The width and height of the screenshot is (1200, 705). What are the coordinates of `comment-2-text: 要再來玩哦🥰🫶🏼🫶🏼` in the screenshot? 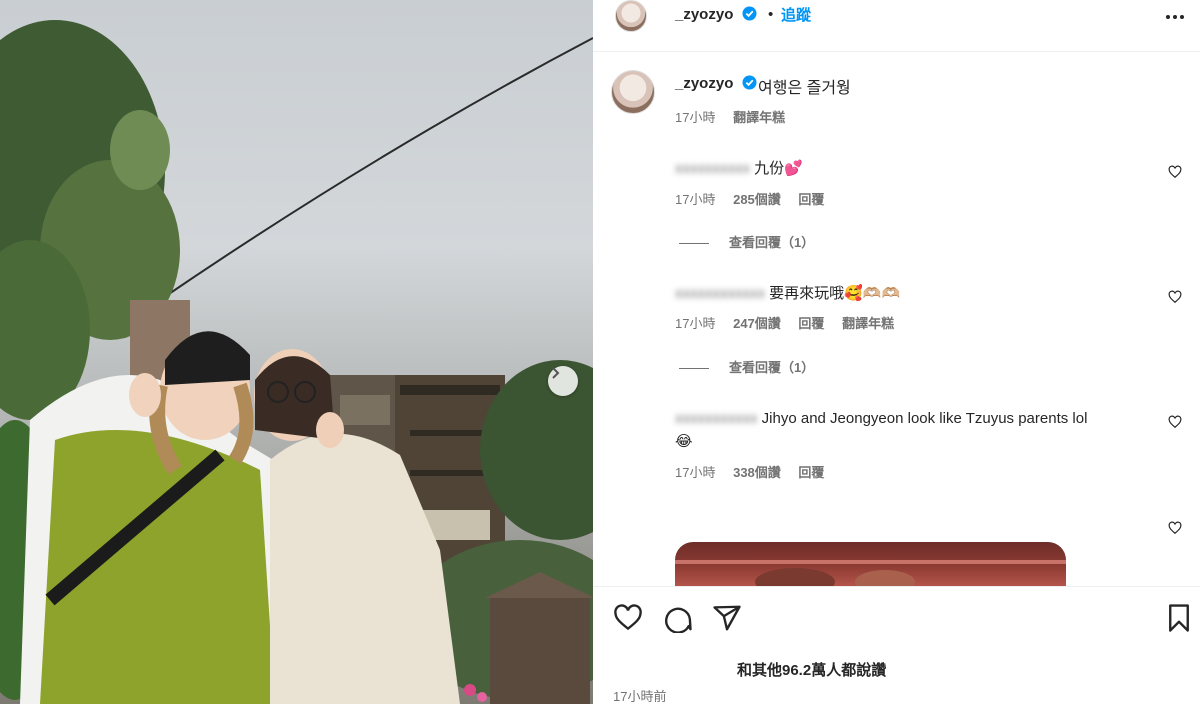 It's located at (835, 293).